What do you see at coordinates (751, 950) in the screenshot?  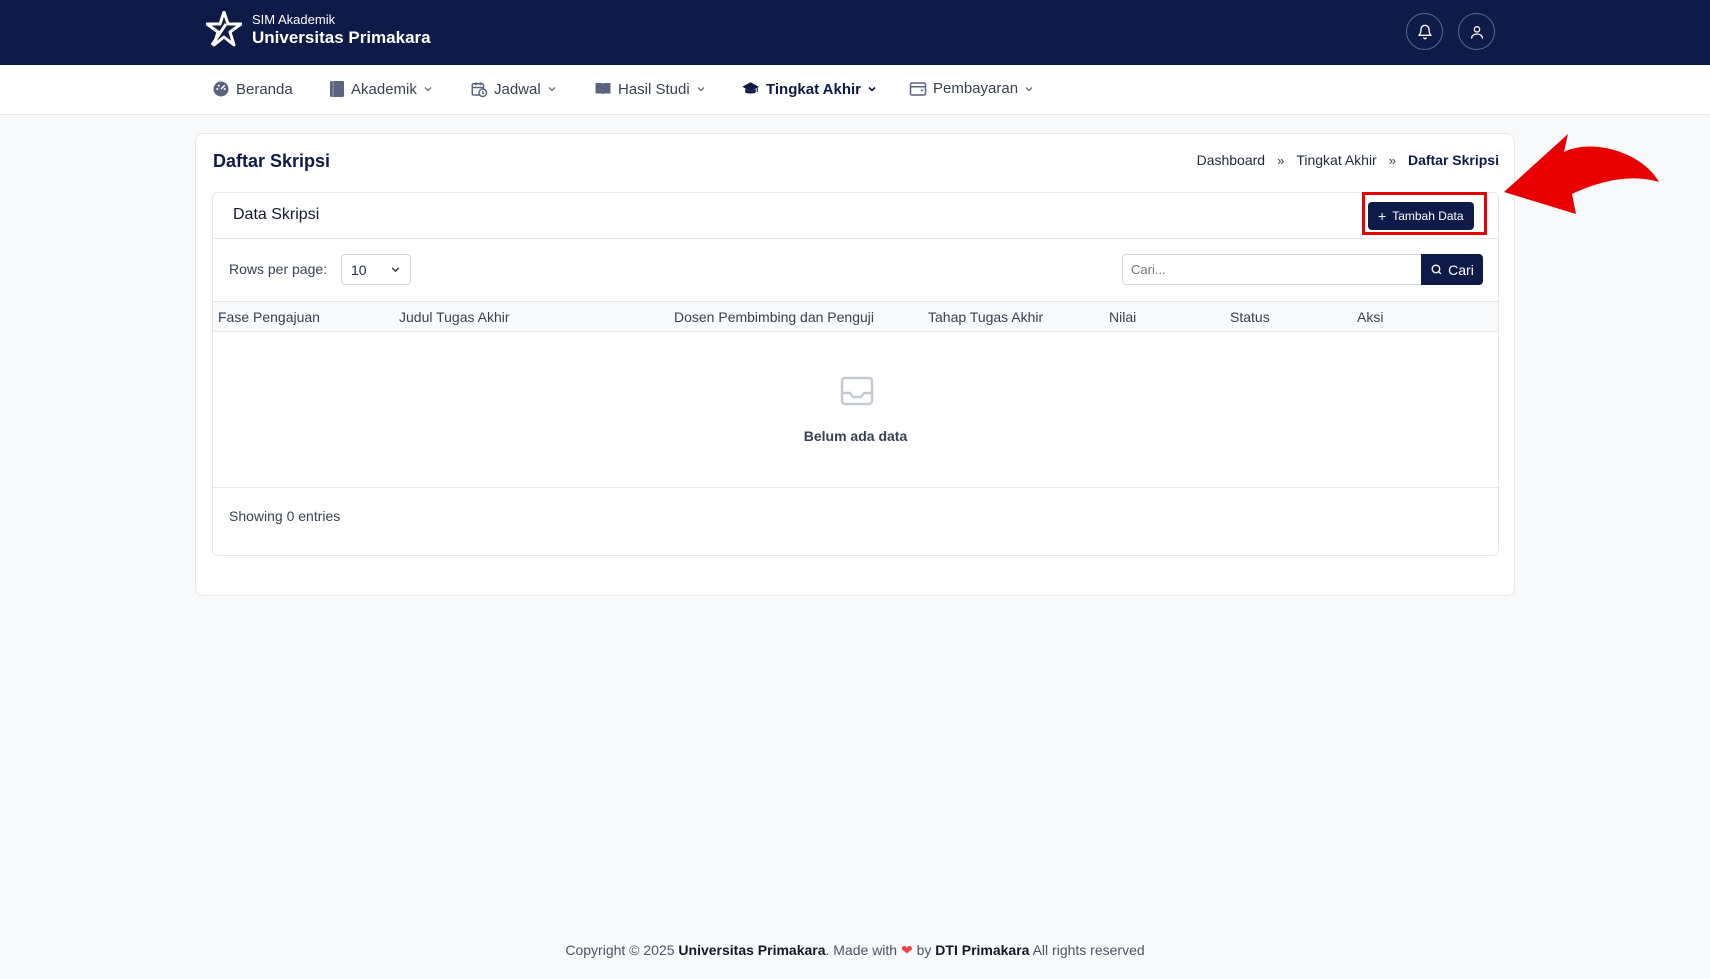 I see `footer-org: Universitas Primakara` at bounding box center [751, 950].